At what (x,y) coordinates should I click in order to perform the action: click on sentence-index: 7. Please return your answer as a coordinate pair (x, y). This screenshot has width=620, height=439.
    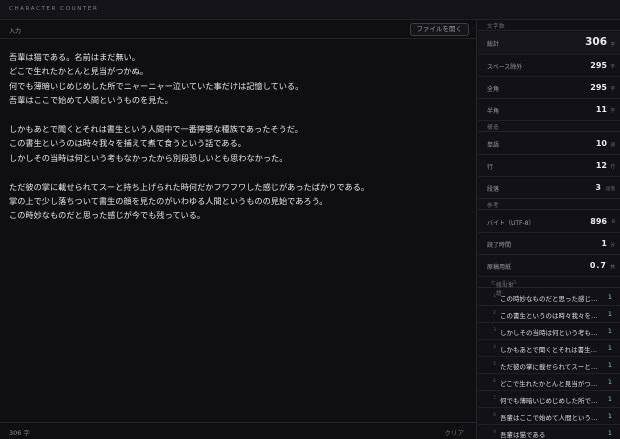
    Looking at the image, I should click on (494, 398).